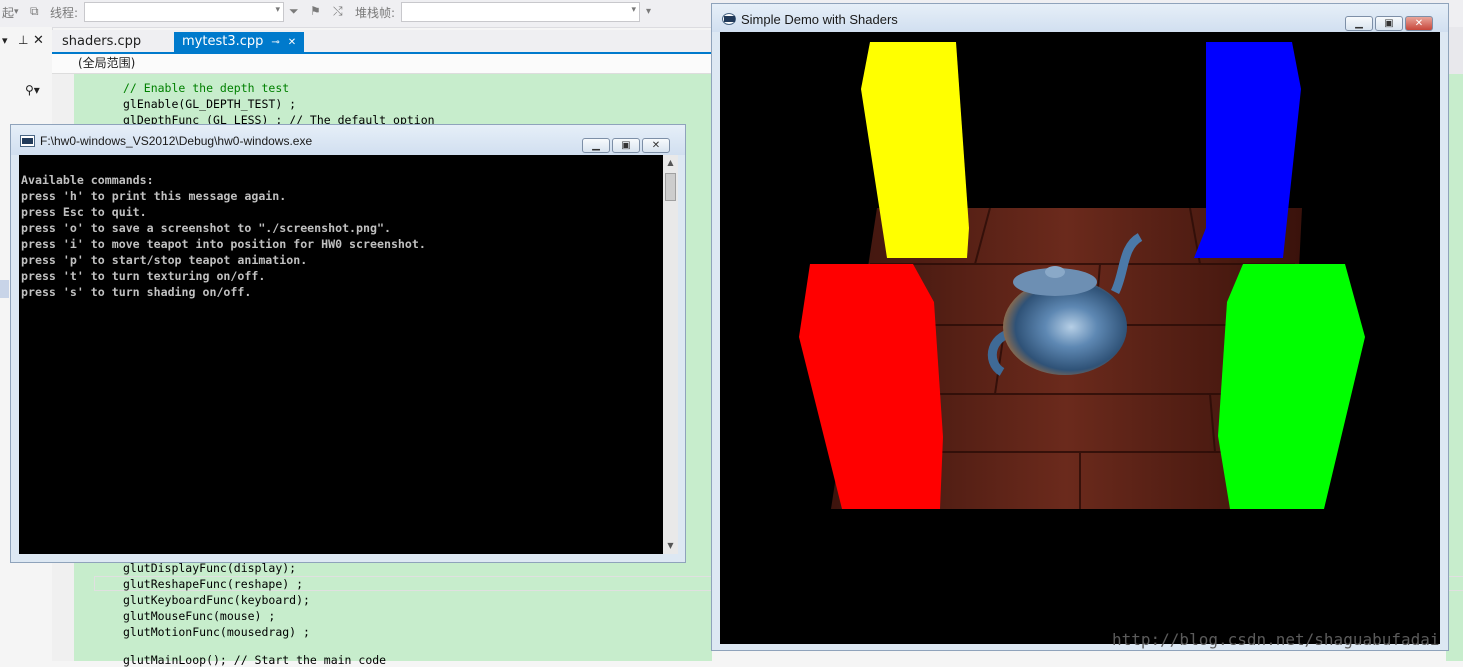 This screenshot has height=667, width=1463. Describe the element at coordinates (199, 616) in the screenshot. I see `code-line: glutMouseFunc(mouse) ;` at that location.